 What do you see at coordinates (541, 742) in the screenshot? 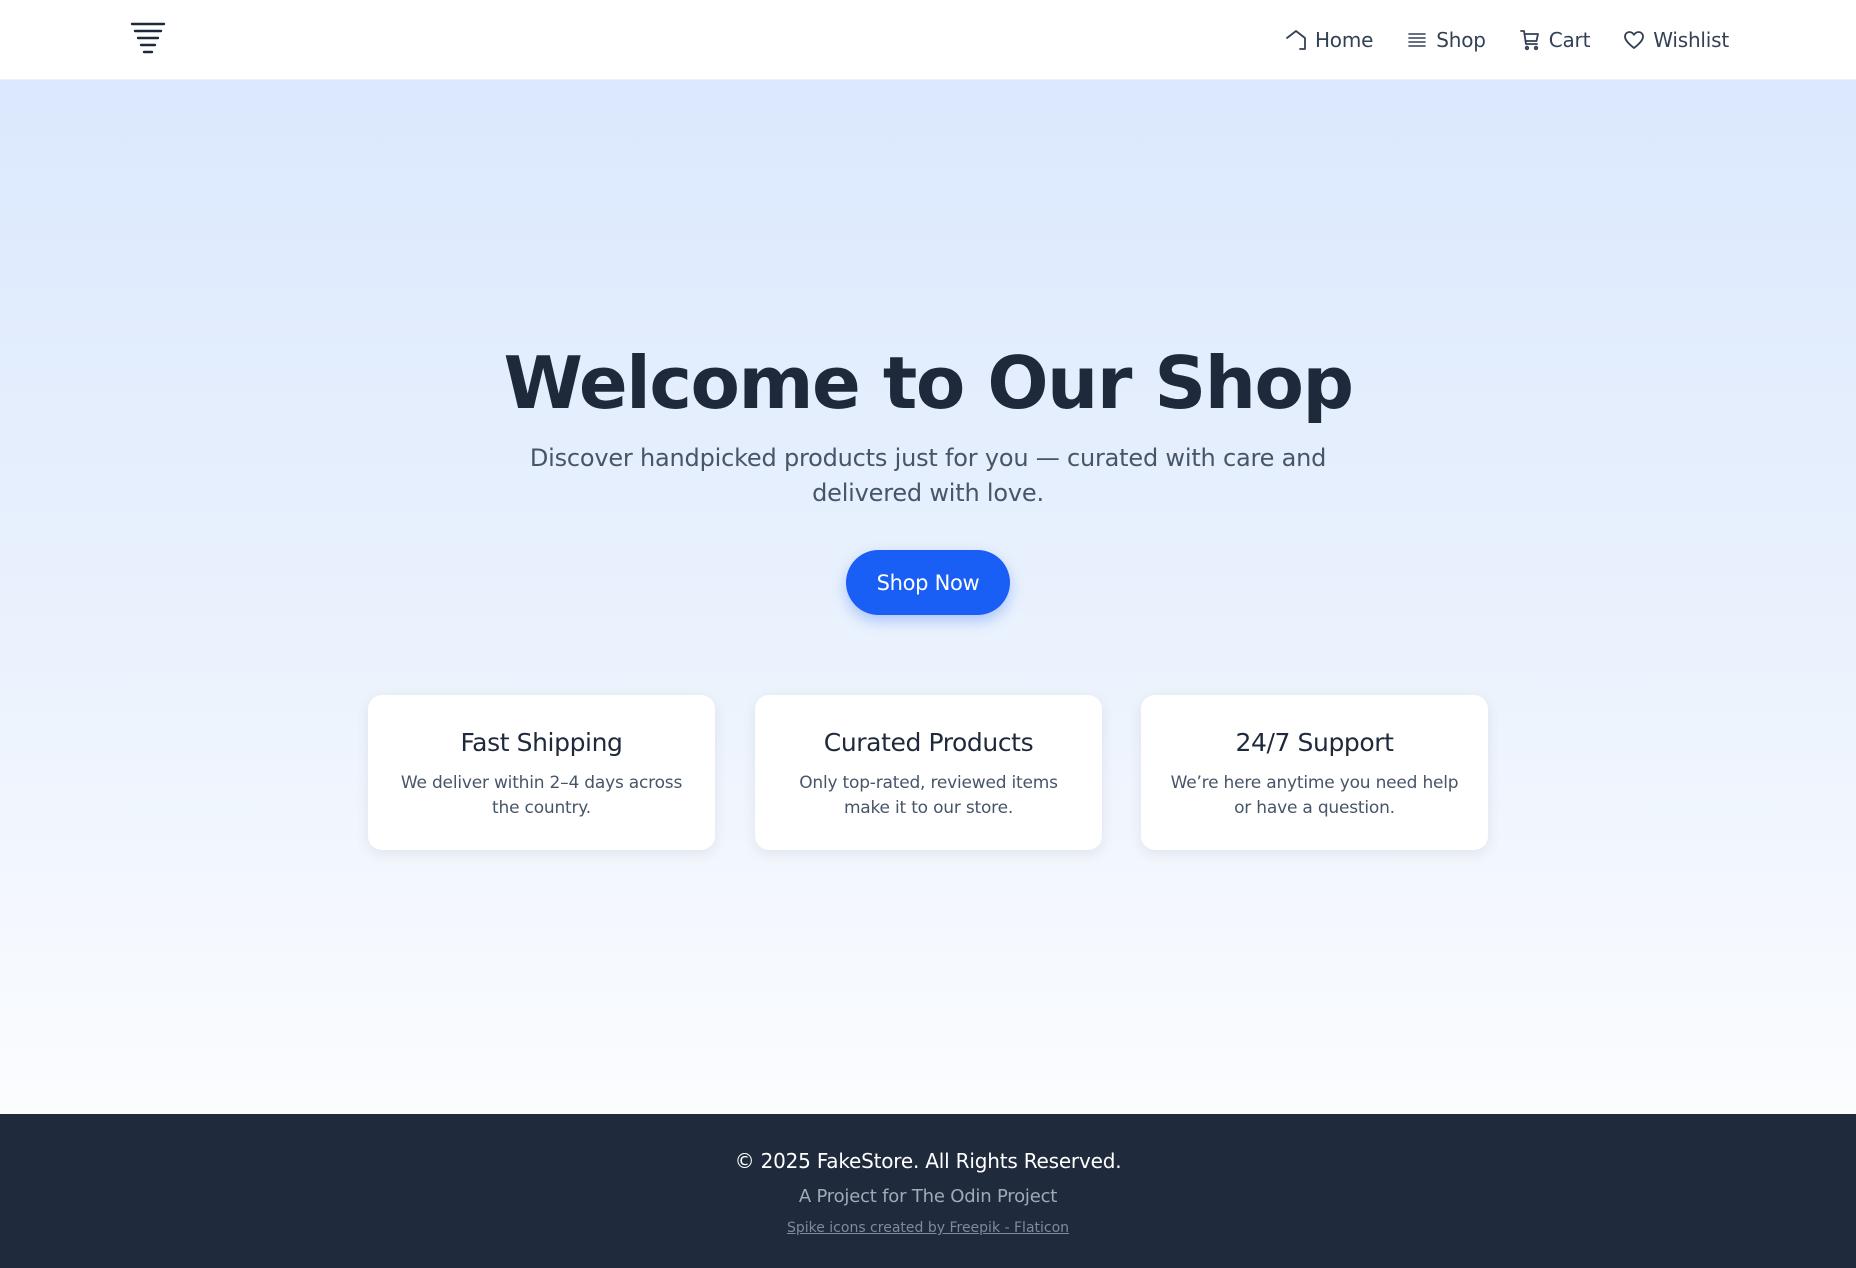
I see `feature-card-title: Fast Shipping` at bounding box center [541, 742].